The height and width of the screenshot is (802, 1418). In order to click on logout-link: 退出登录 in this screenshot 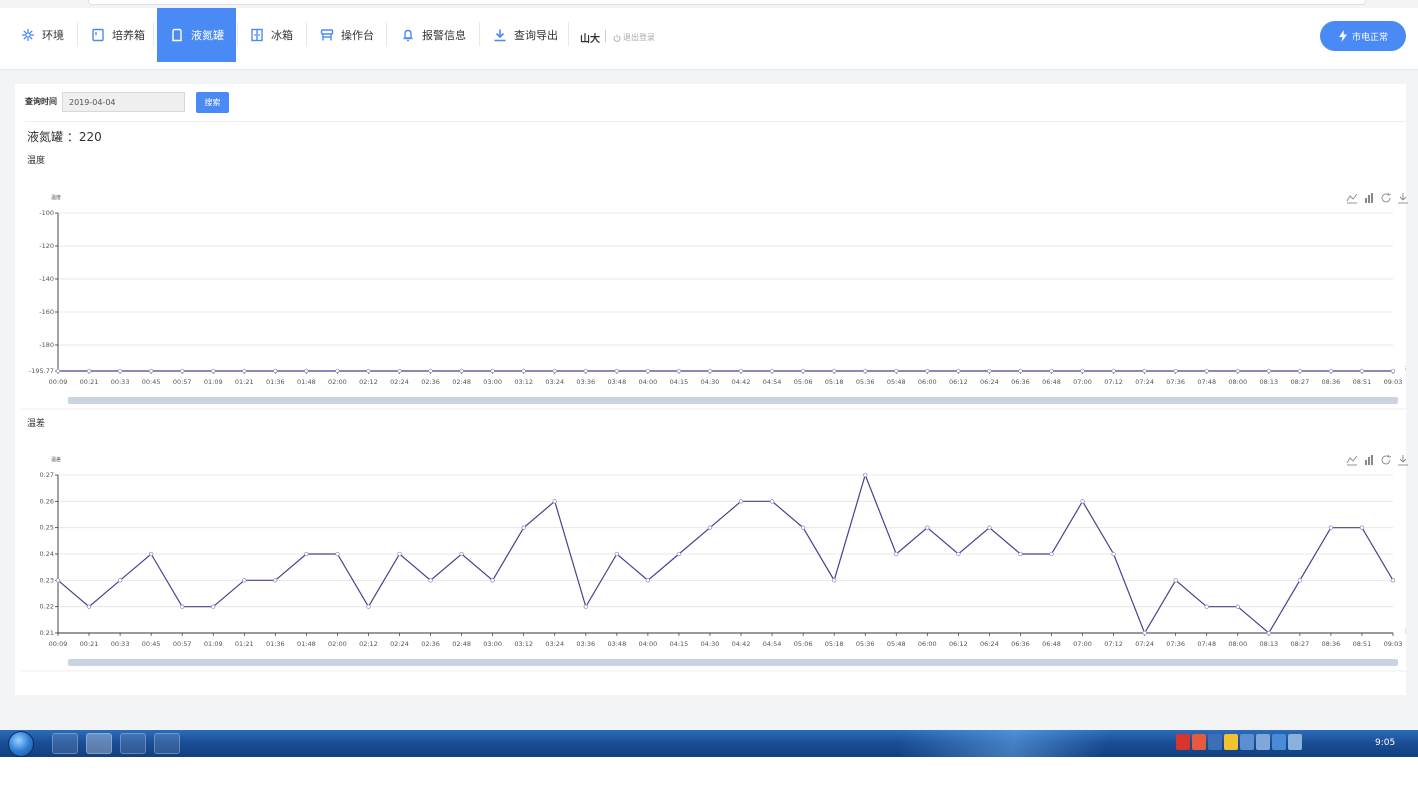, I will do `click(634, 37)`.